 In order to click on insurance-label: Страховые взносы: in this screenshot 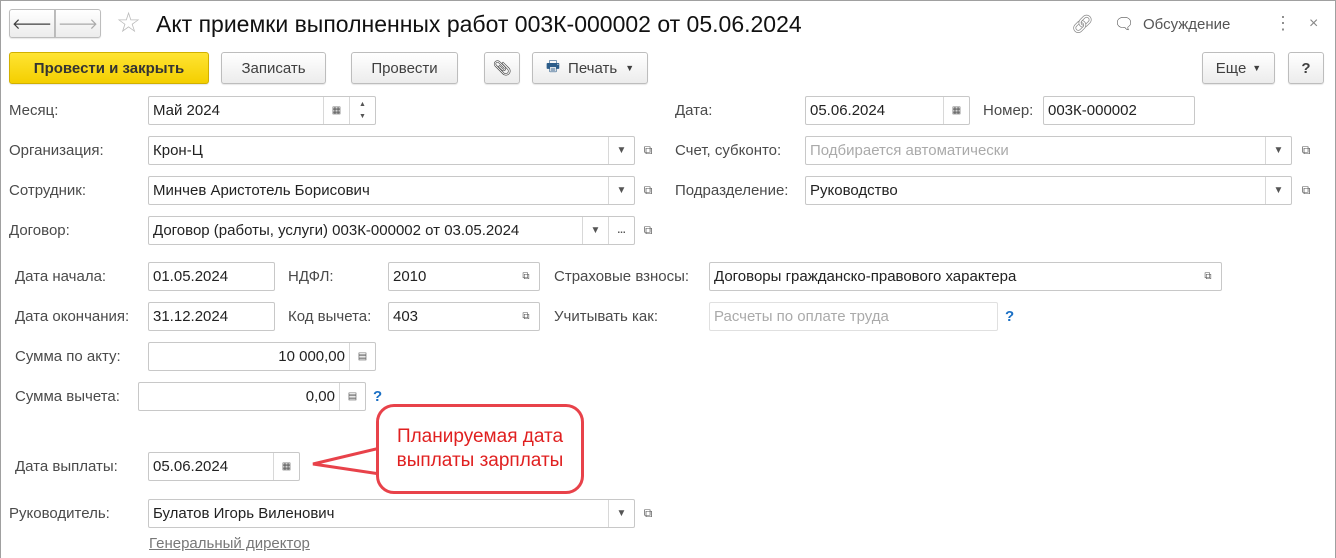, I will do `click(622, 276)`.